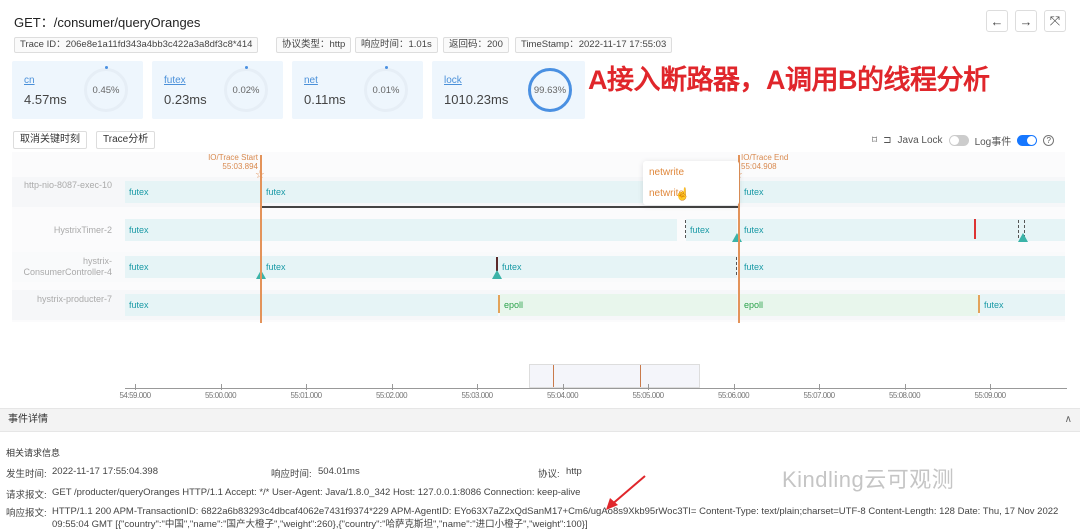  What do you see at coordinates (28, 419) in the screenshot?
I see `section-title: 事件详情` at bounding box center [28, 419].